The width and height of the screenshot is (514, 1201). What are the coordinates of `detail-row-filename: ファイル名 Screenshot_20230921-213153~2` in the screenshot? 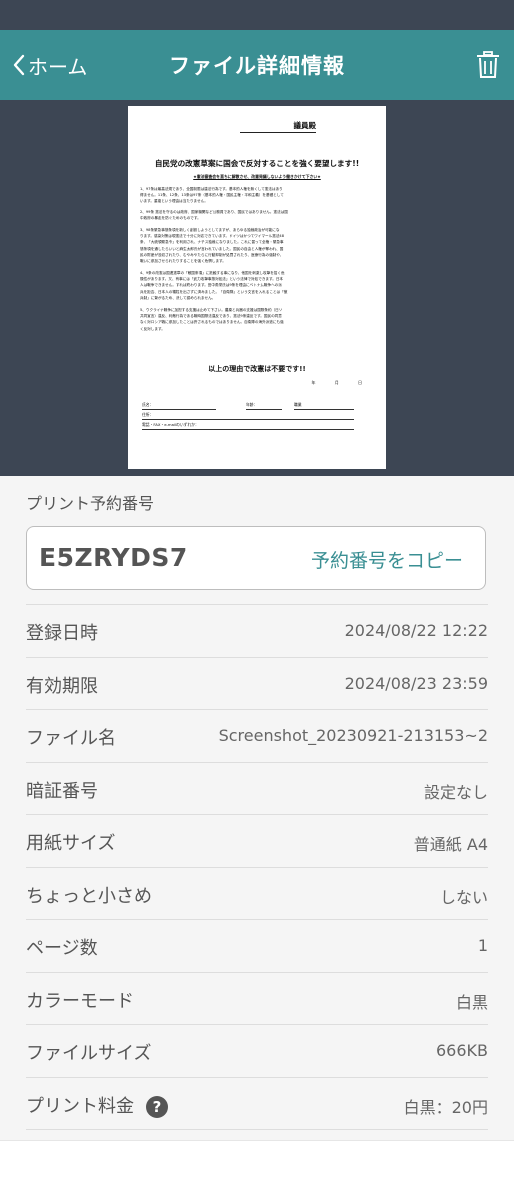 It's located at (257, 736).